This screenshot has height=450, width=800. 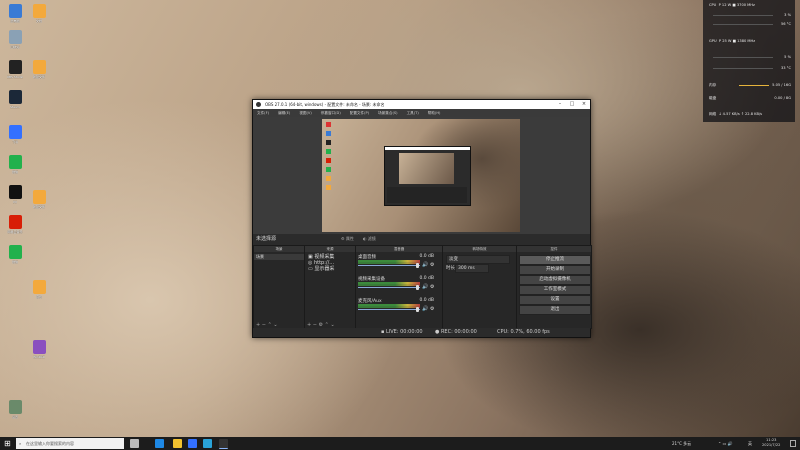 What do you see at coordinates (38, 207) in the screenshot?
I see `desktop-icon-label: 新建文件` at bounding box center [38, 207].